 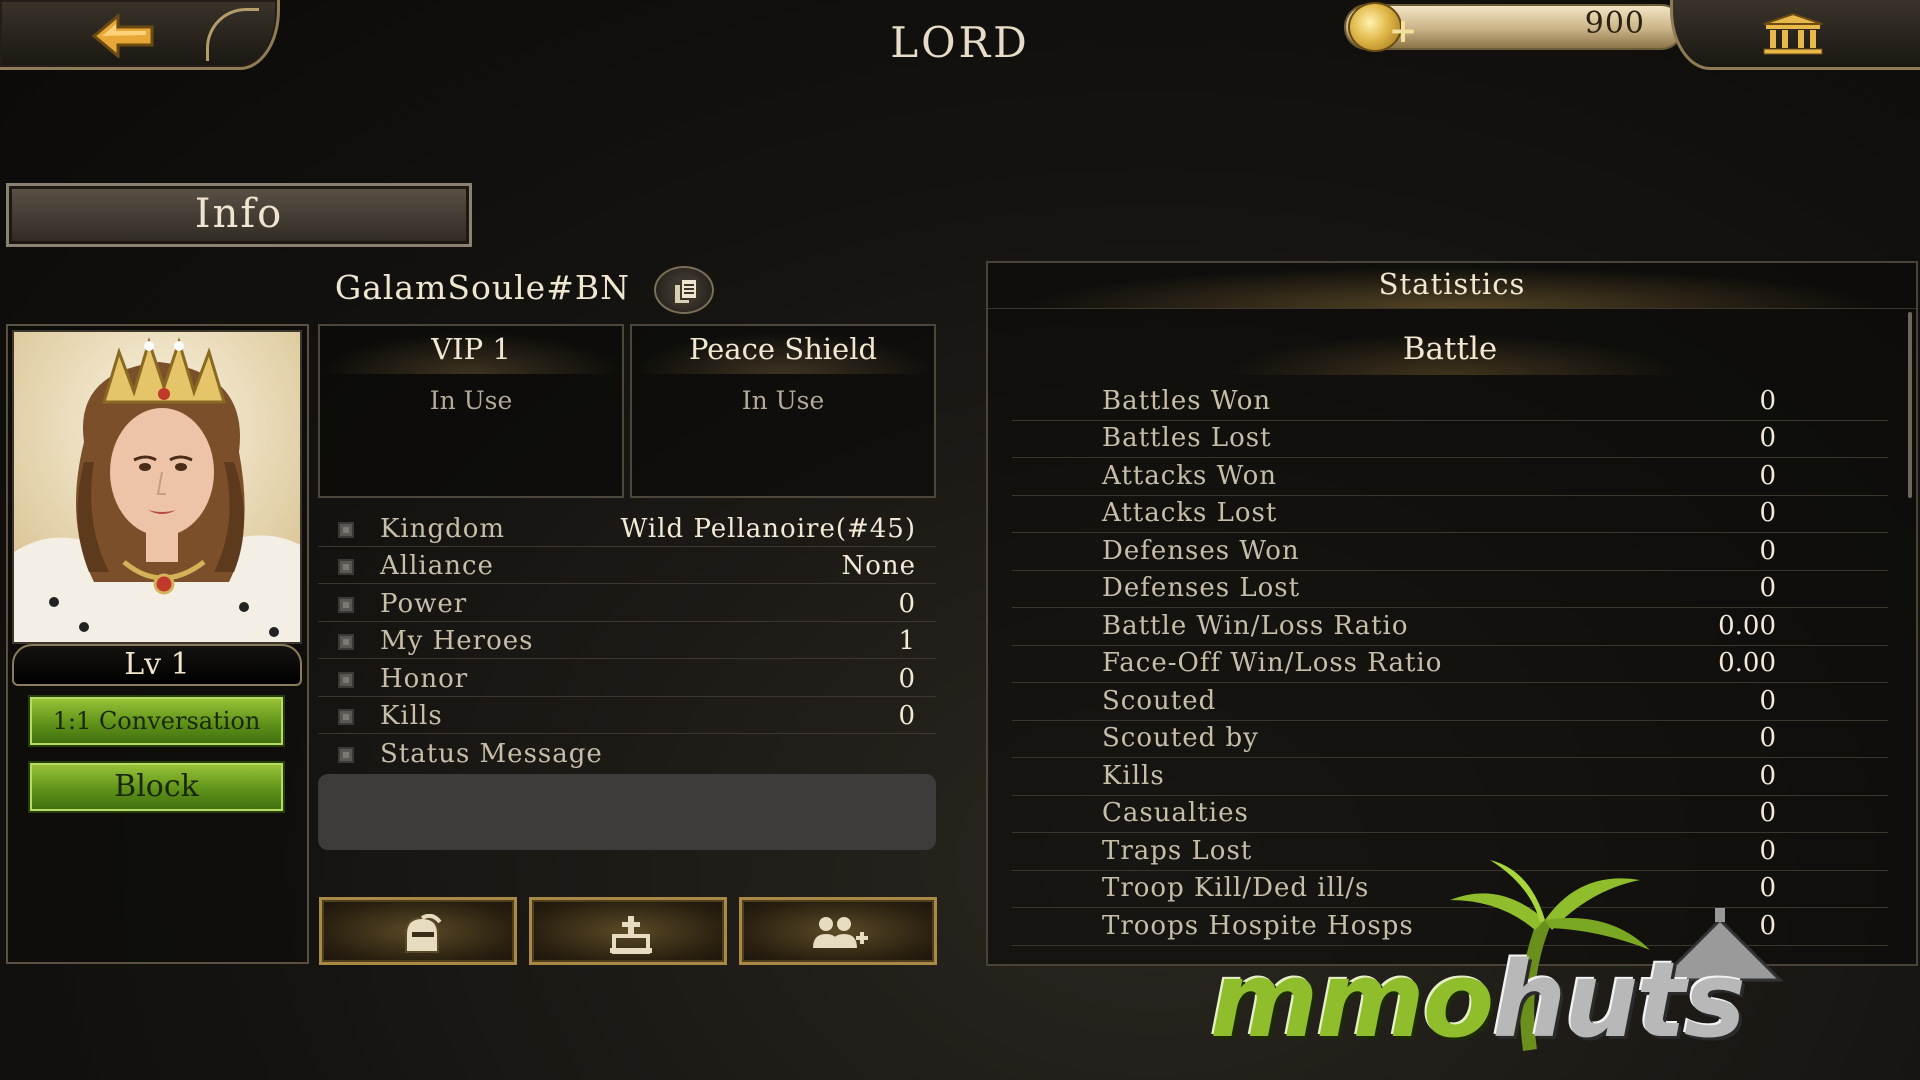 I want to click on stat-label: Defenses Won, so click(x=1201, y=551).